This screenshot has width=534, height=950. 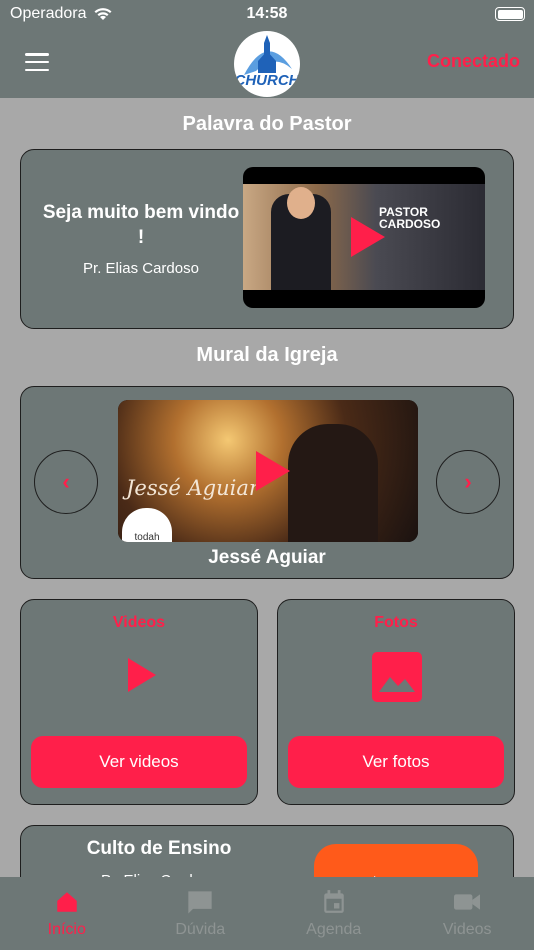 What do you see at coordinates (397, 677) in the screenshot?
I see `image-icon` at bounding box center [397, 677].